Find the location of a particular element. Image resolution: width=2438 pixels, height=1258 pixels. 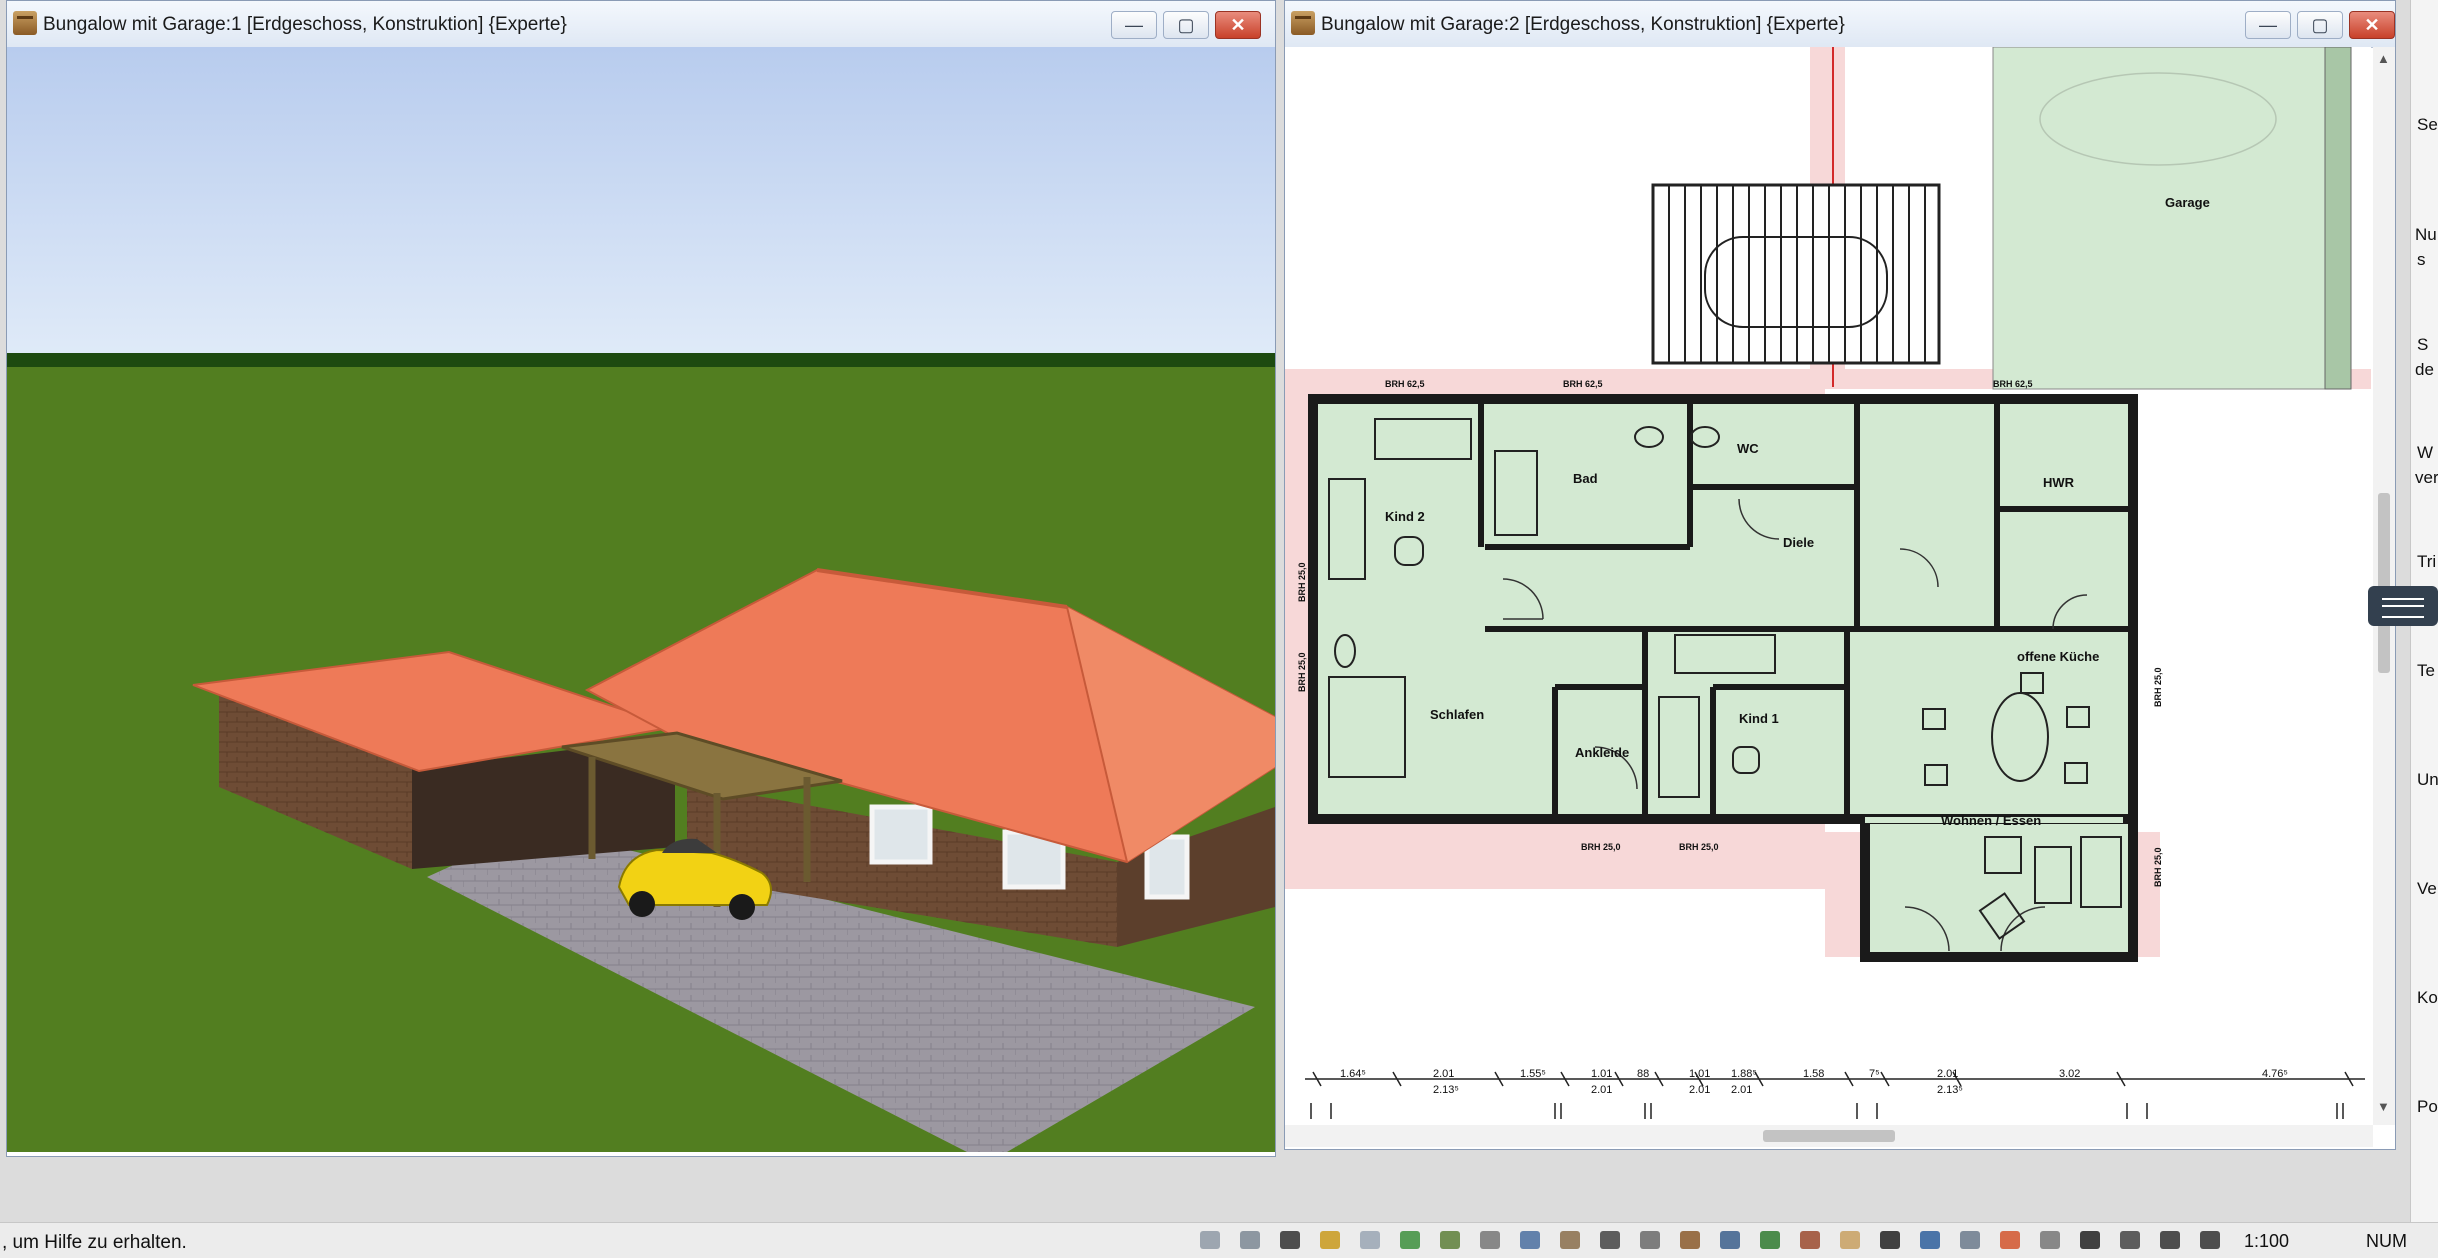

room-label-schlafen: Schlafen is located at coordinates (1457, 714).